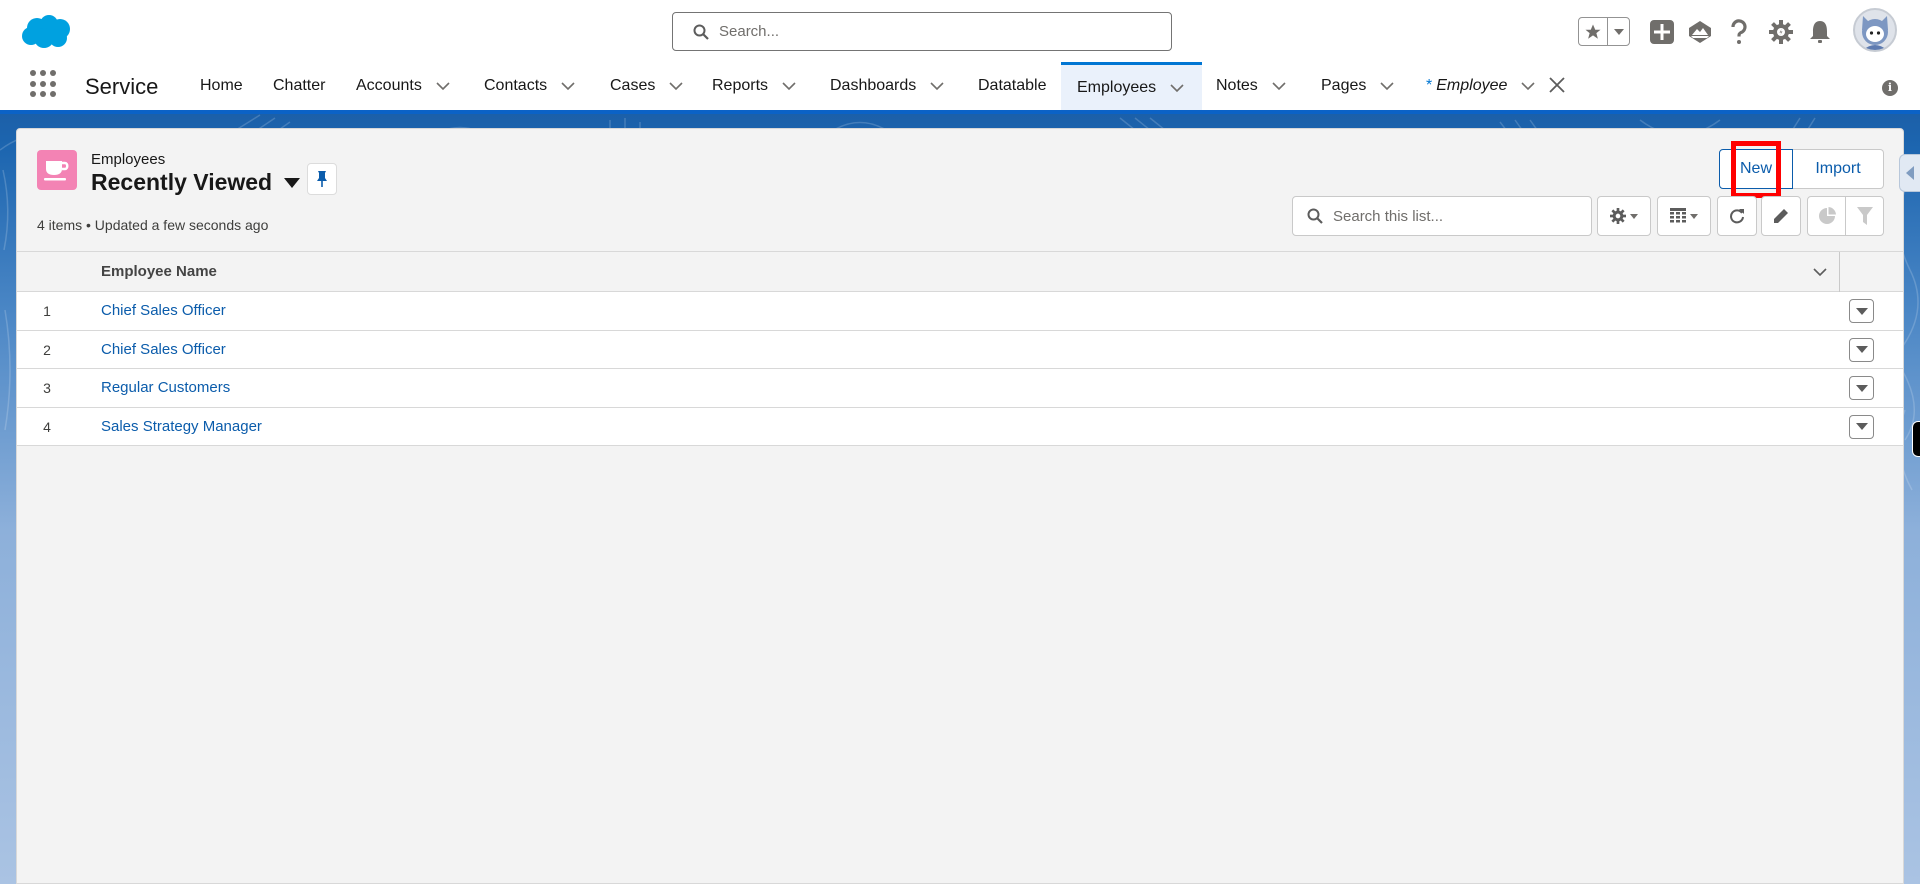 This screenshot has width=1920, height=884. I want to click on edit-list-button, so click(1781, 216).